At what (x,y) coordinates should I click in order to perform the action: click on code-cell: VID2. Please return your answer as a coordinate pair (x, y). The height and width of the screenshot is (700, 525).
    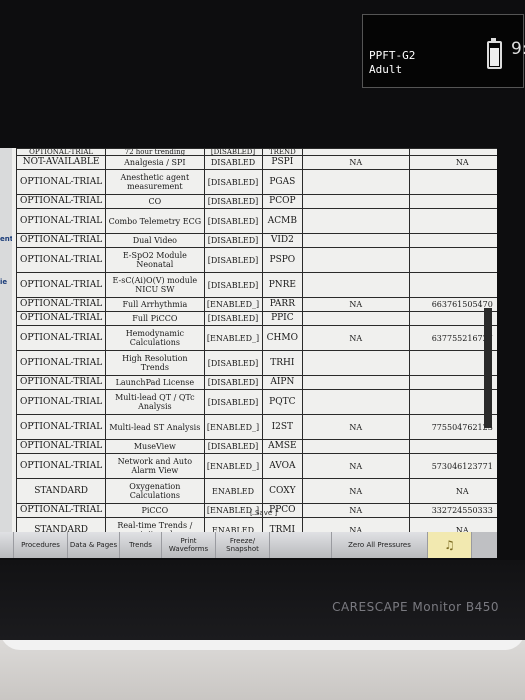
    Looking at the image, I should click on (282, 240).